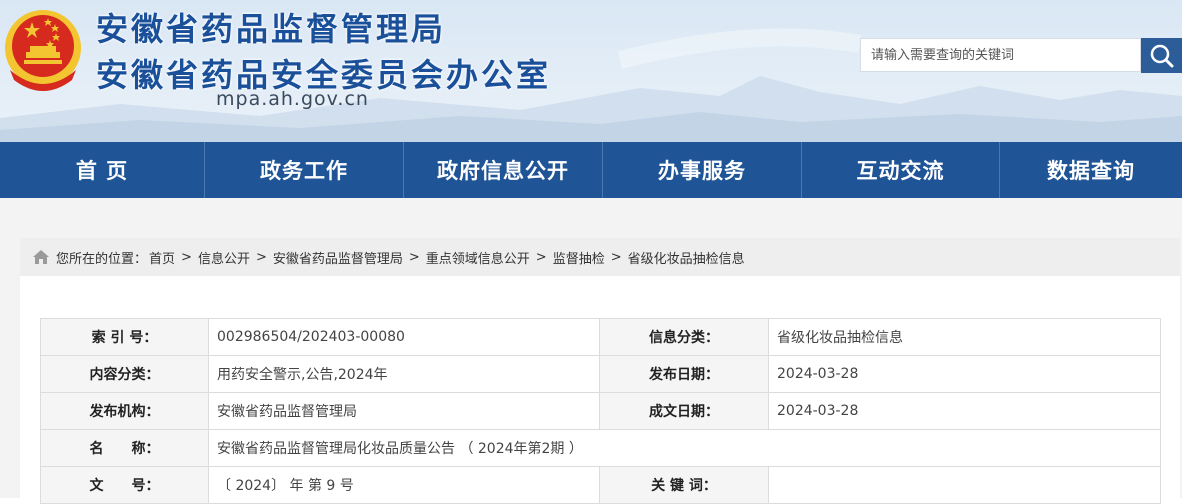 The width and height of the screenshot is (1182, 504). What do you see at coordinates (102, 170) in the screenshot?
I see `nav-item-home: 首 页` at bounding box center [102, 170].